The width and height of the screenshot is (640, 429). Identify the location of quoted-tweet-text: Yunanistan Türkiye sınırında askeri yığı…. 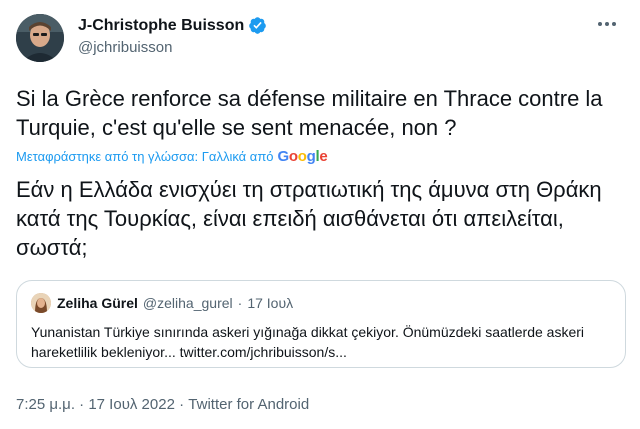
(308, 342).